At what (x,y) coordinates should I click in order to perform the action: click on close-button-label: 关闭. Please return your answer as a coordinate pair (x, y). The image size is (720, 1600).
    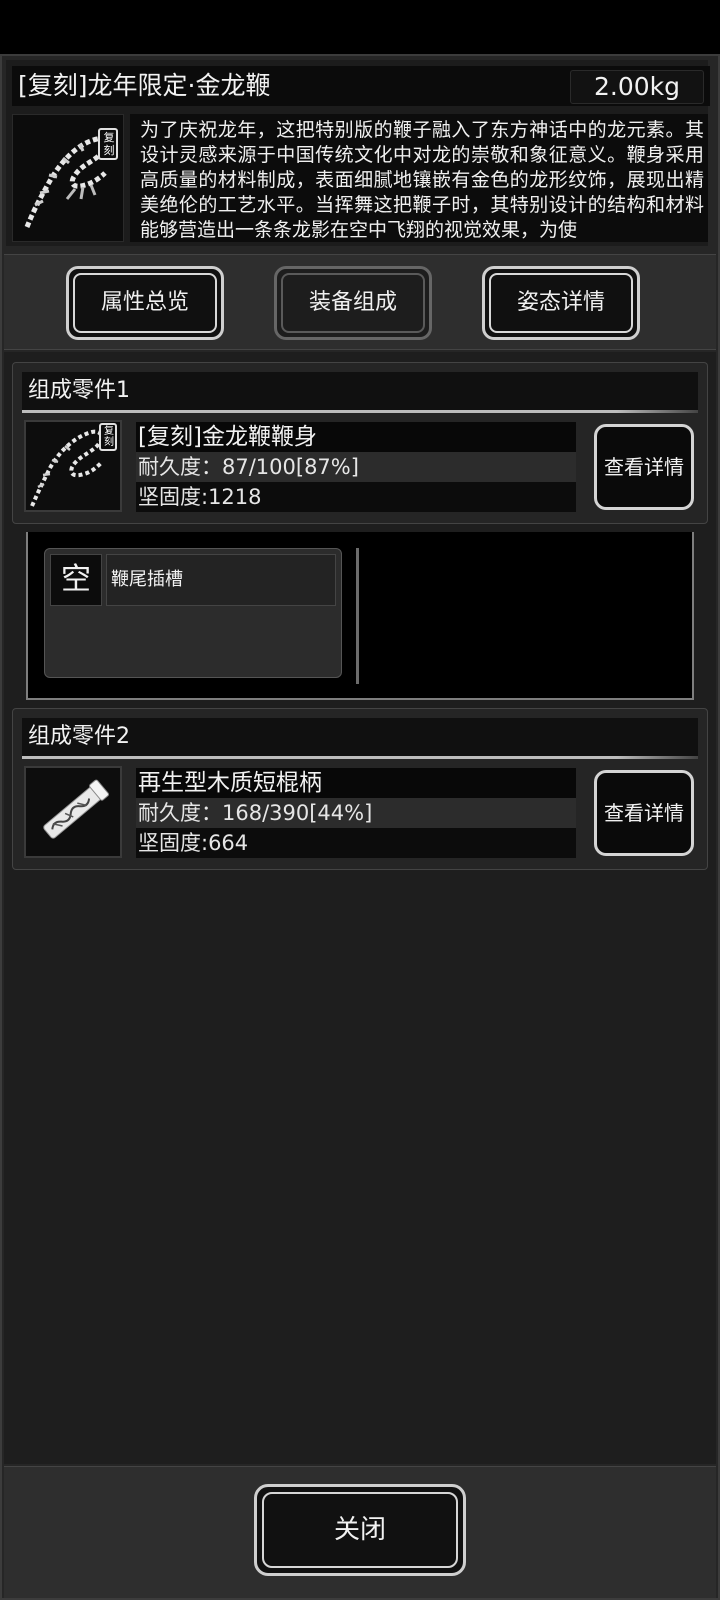
    Looking at the image, I should click on (359, 1530).